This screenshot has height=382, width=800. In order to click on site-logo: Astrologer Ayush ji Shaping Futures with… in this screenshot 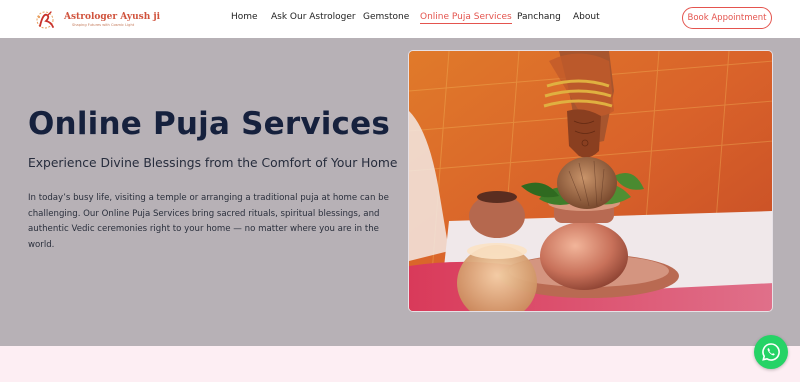, I will do `click(97, 20)`.